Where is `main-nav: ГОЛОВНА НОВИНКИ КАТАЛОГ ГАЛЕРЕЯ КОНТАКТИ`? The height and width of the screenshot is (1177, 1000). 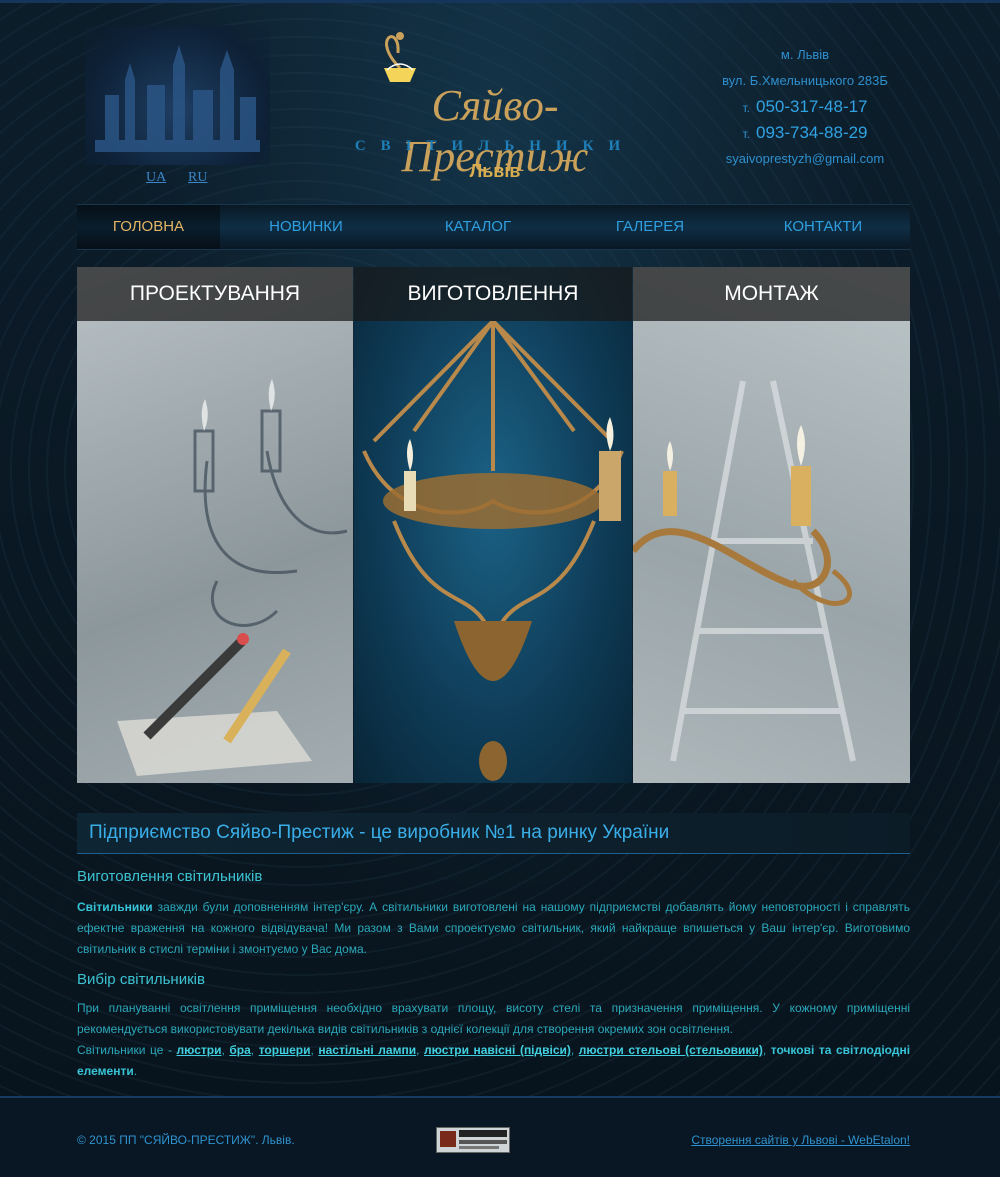 main-nav: ГОЛОВНА НОВИНКИ КАТАЛОГ ГАЛЕРЕЯ КОНТАКТИ is located at coordinates (493, 227).